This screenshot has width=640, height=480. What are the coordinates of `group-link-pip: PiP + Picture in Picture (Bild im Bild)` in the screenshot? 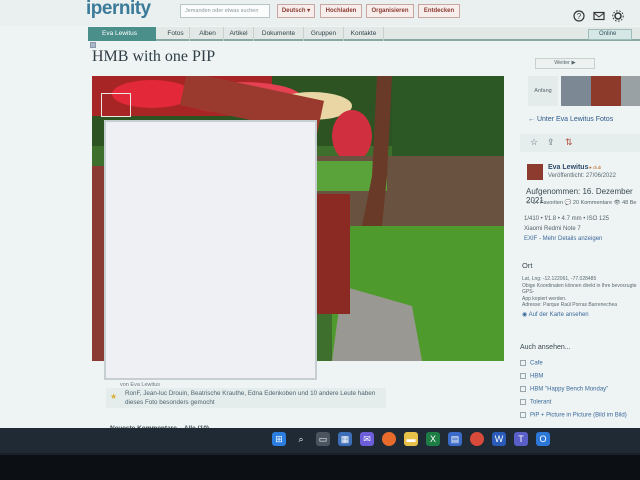 It's located at (573, 415).